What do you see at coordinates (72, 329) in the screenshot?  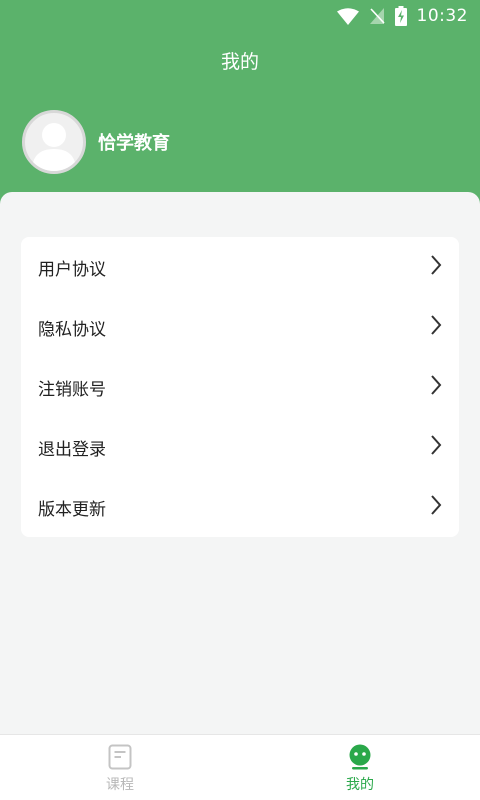 I see `menu-item-label: 隐私协议` at bounding box center [72, 329].